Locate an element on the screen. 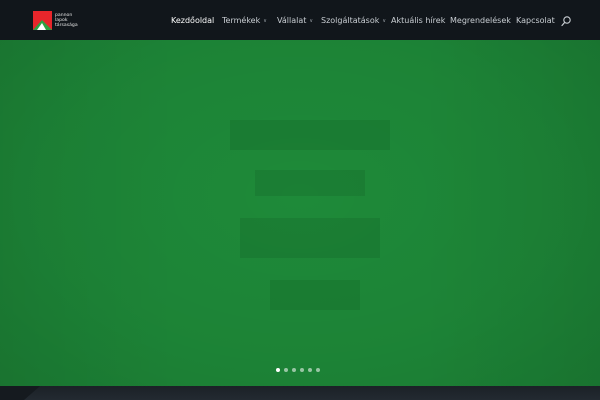 This screenshot has height=400, width=600. nav-item-label: Szolgáltatások is located at coordinates (350, 20).